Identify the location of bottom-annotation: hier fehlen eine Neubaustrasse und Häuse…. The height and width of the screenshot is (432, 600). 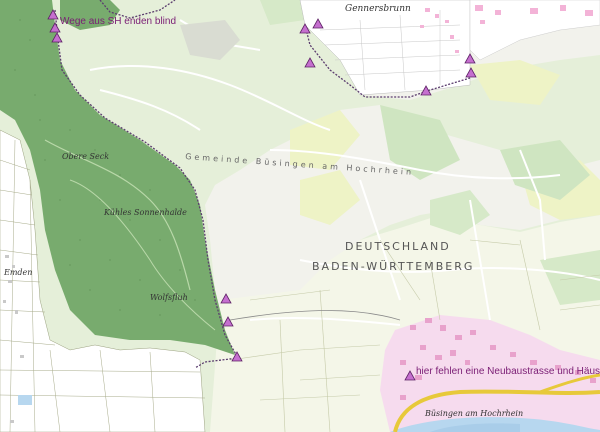
(508, 371).